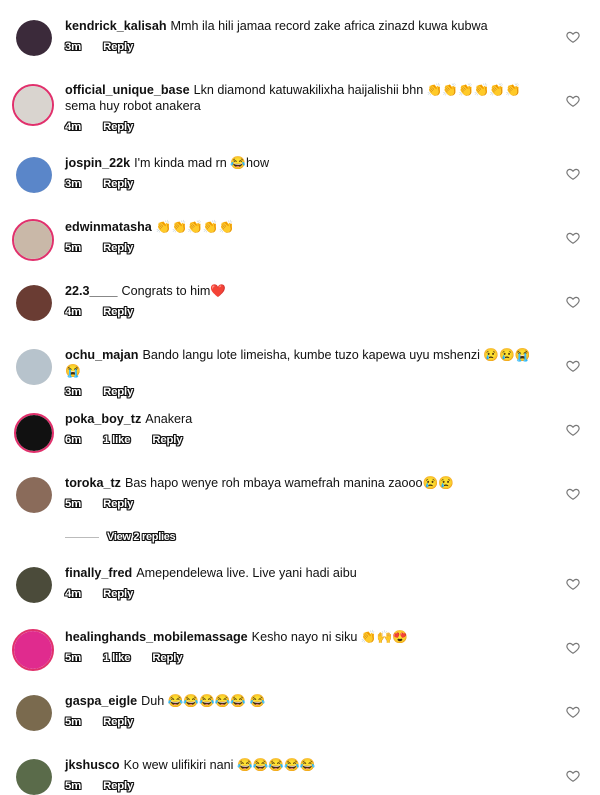 The height and width of the screenshot is (795, 600). I want to click on username: finally_fred, so click(98, 573).